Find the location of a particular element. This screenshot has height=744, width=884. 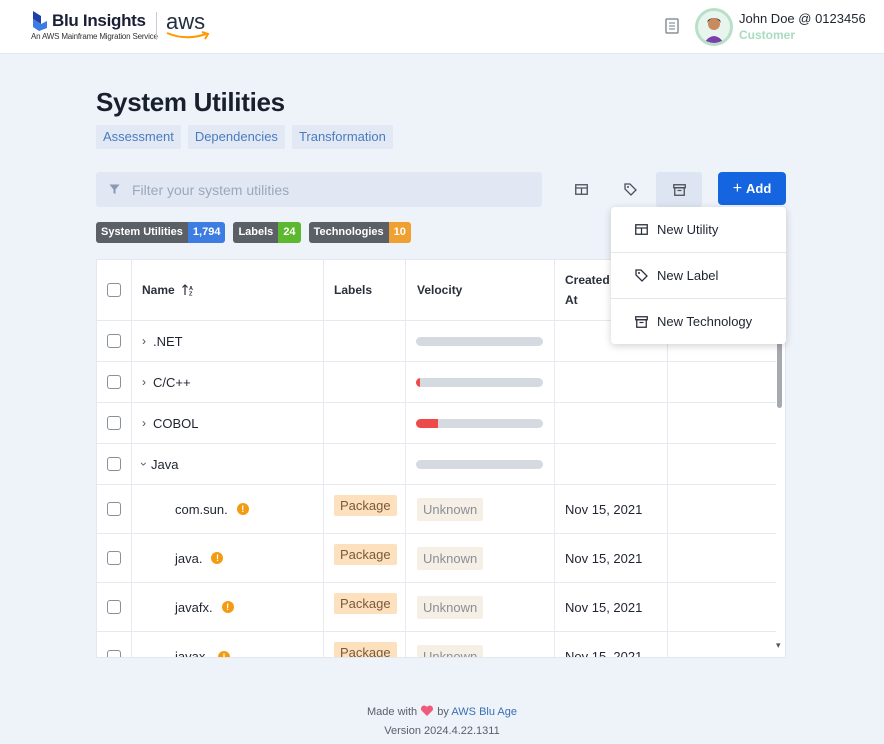

filter-input is located at coordinates (332, 189).